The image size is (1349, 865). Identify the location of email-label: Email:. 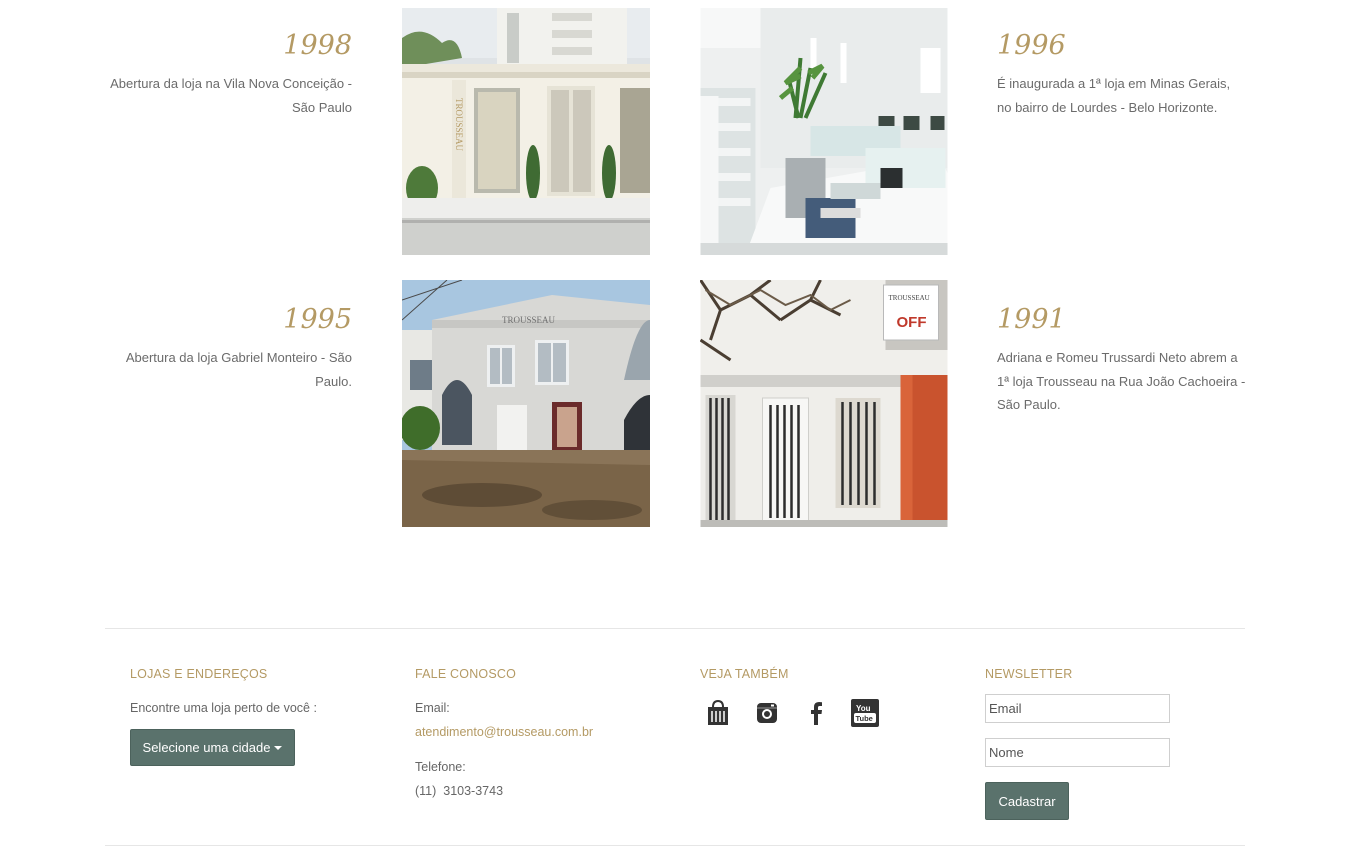
(432, 708).